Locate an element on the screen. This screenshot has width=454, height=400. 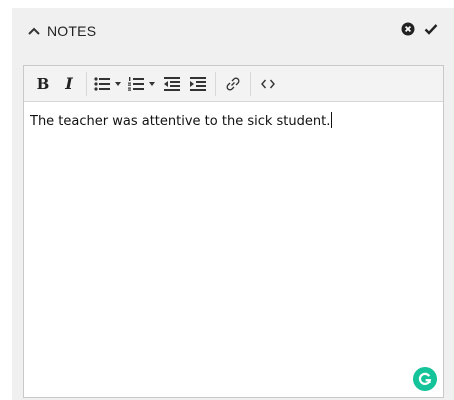
code-icon is located at coordinates (268, 84).